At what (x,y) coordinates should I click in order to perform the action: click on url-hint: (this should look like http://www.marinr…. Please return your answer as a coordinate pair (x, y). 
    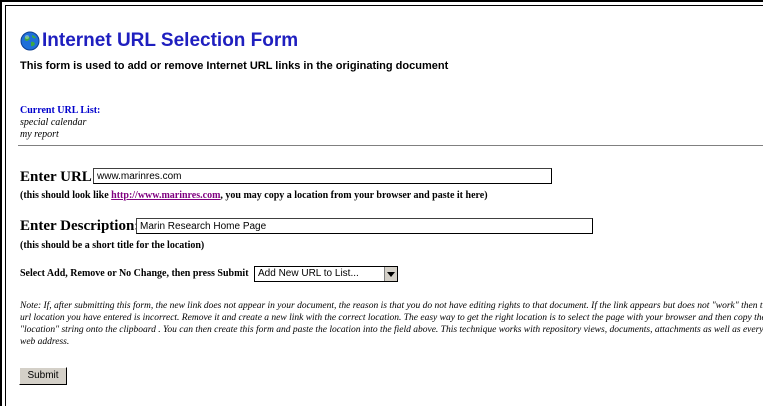
    Looking at the image, I should click on (254, 195).